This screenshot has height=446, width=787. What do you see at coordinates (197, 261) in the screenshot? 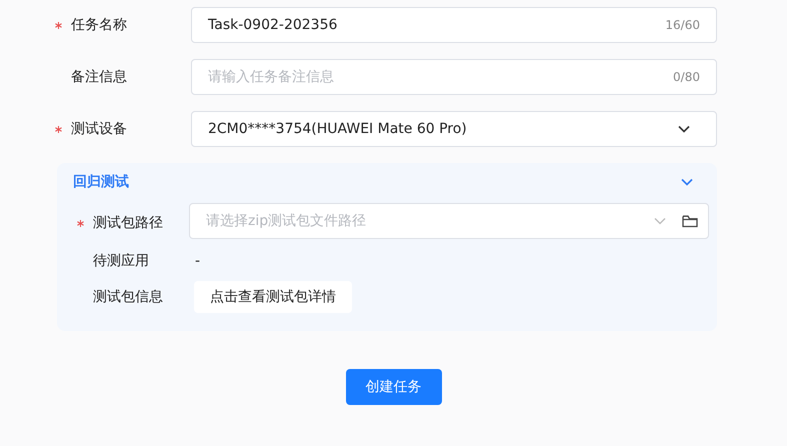
I see `field-value: -` at bounding box center [197, 261].